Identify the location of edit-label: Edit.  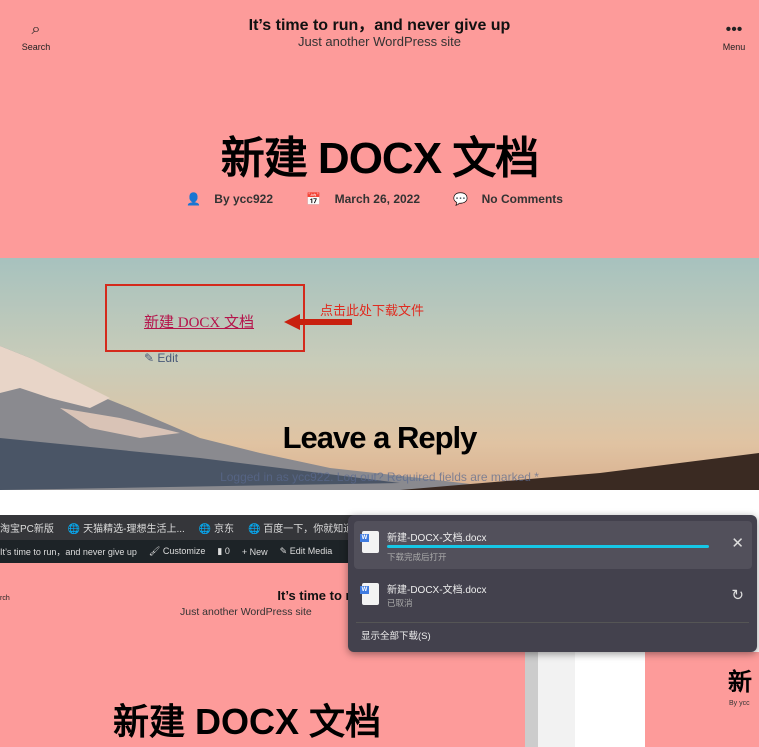
(168, 358).